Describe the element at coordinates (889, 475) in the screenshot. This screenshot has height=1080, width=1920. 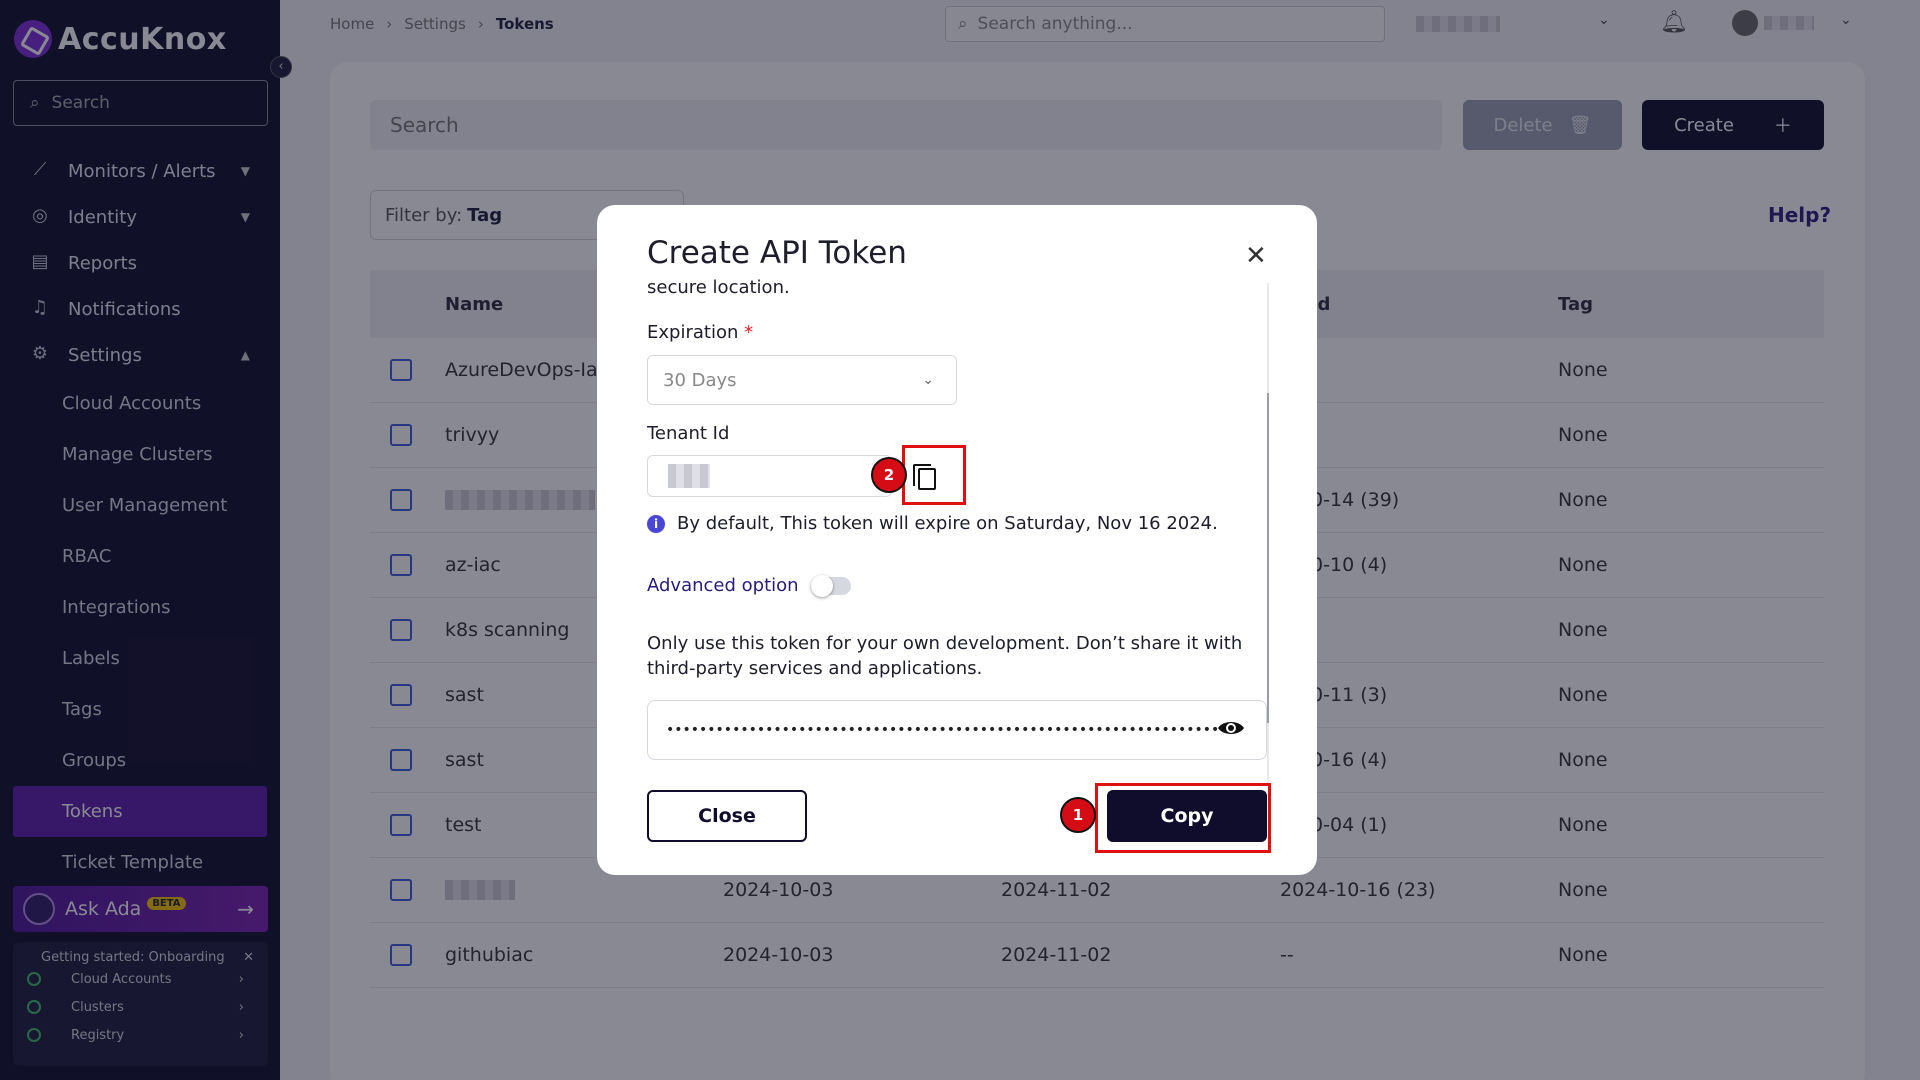
I see `annotation-badge-2: 2` at that location.